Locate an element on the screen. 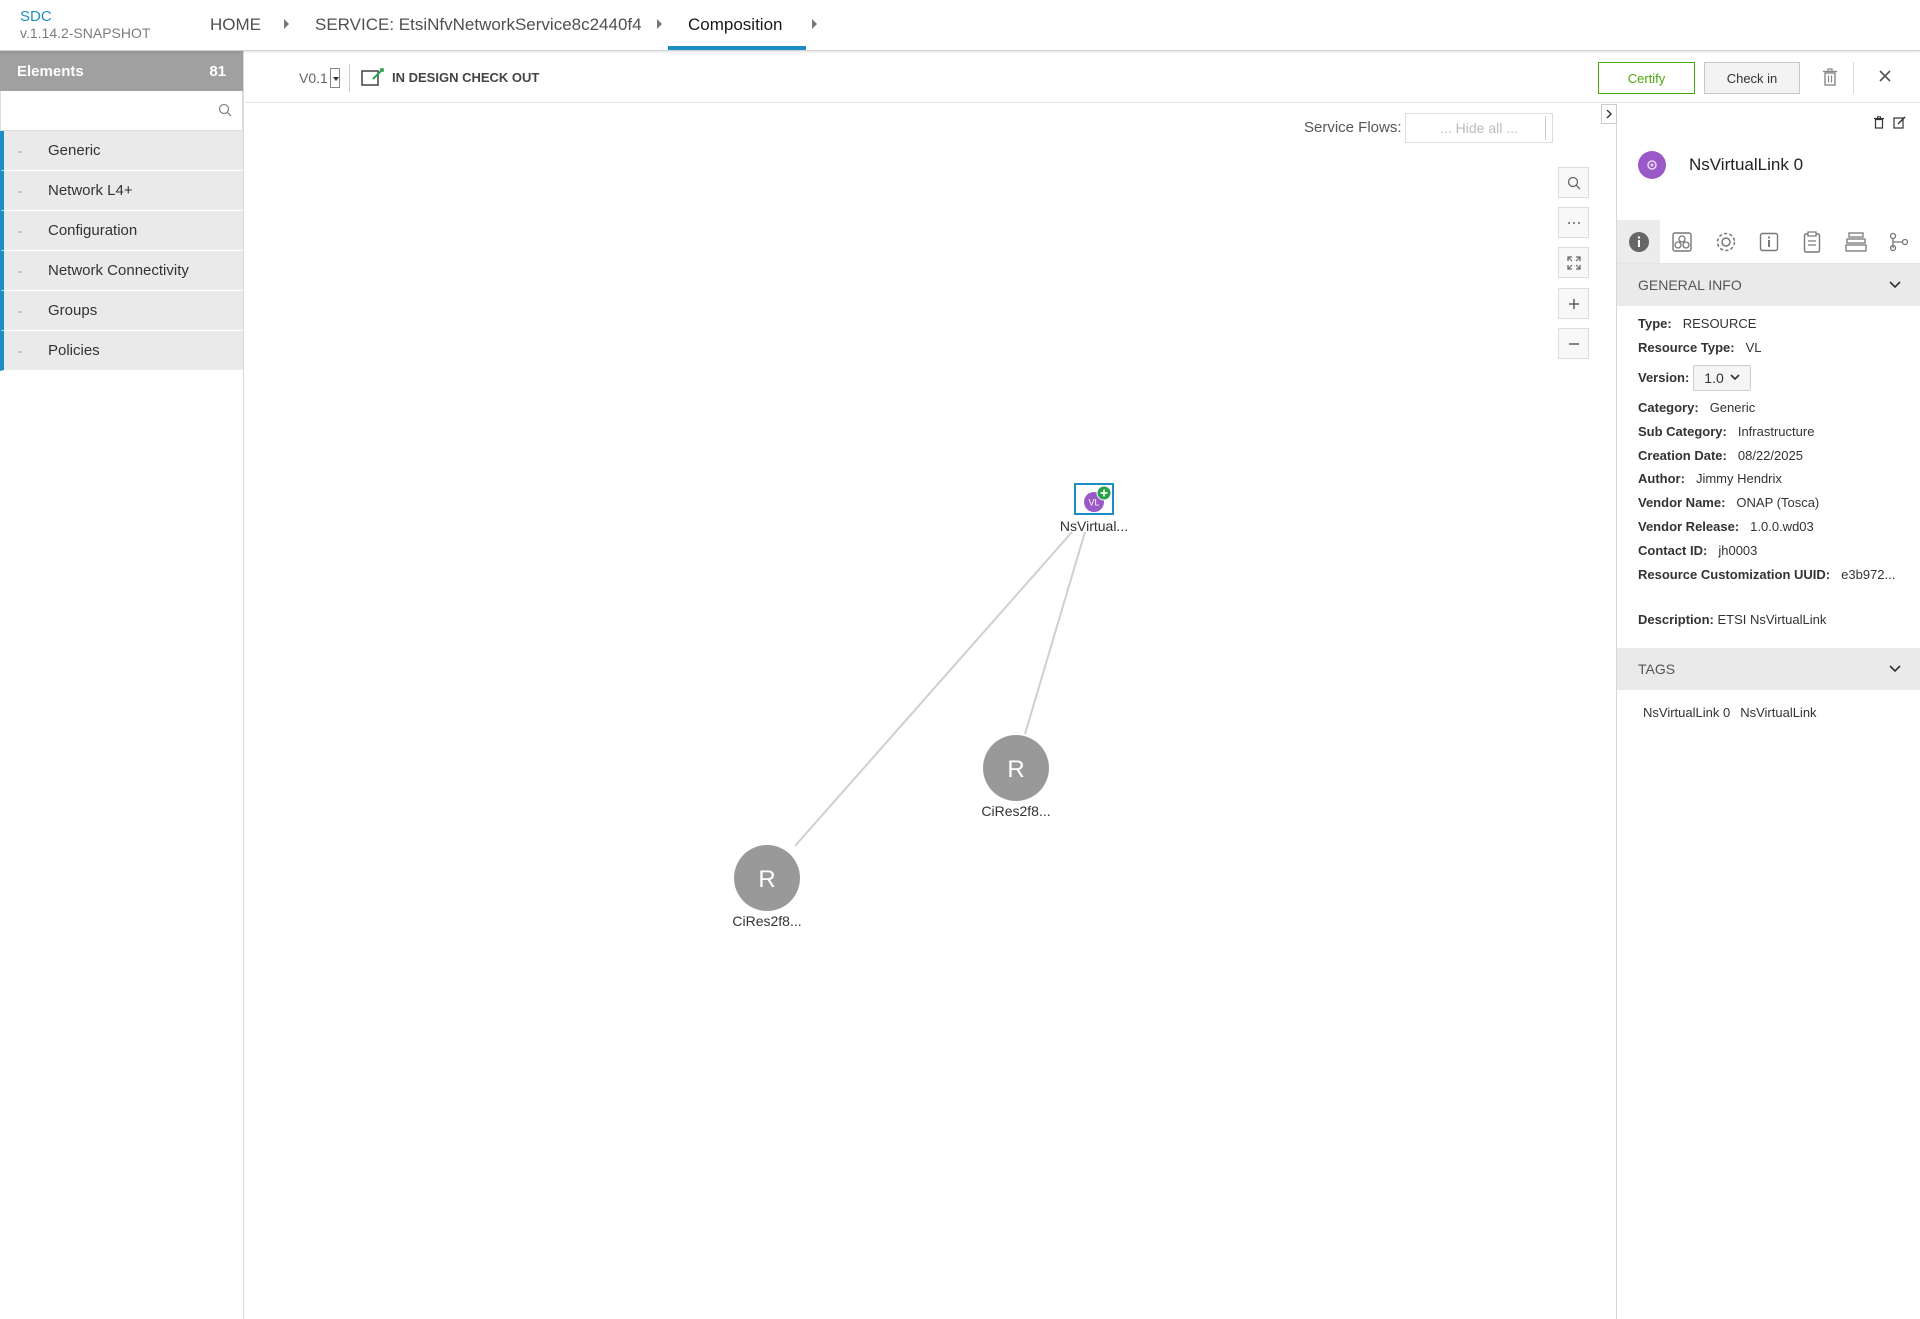  tab-information-artifacts is located at coordinates (1768, 241).